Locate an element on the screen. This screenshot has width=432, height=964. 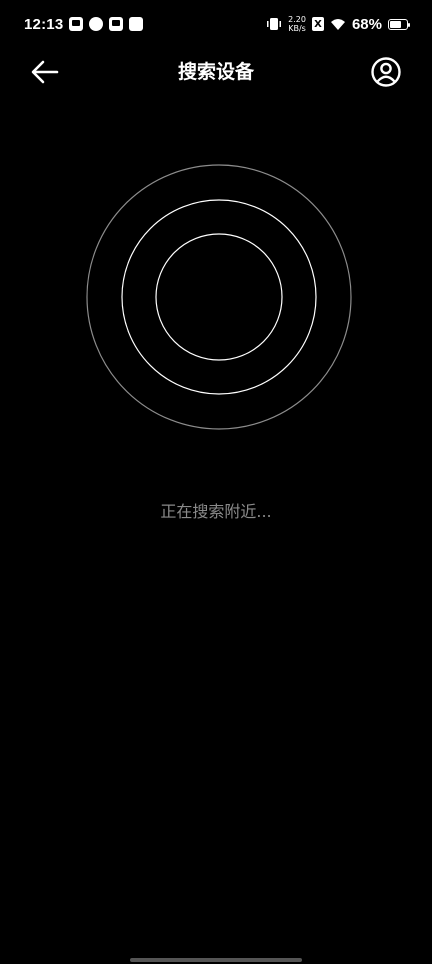
home-indicator is located at coordinates (216, 960).